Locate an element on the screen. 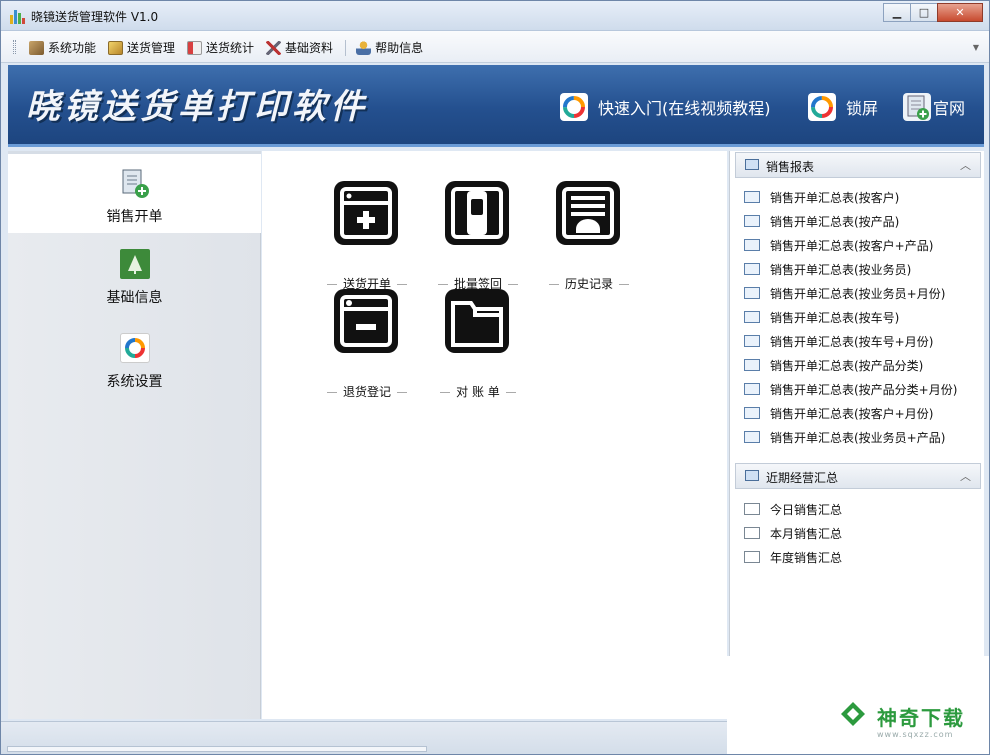 This screenshot has width=990, height=755. tile-batch-signback: 批量签回 is located at coordinates (478, 236).